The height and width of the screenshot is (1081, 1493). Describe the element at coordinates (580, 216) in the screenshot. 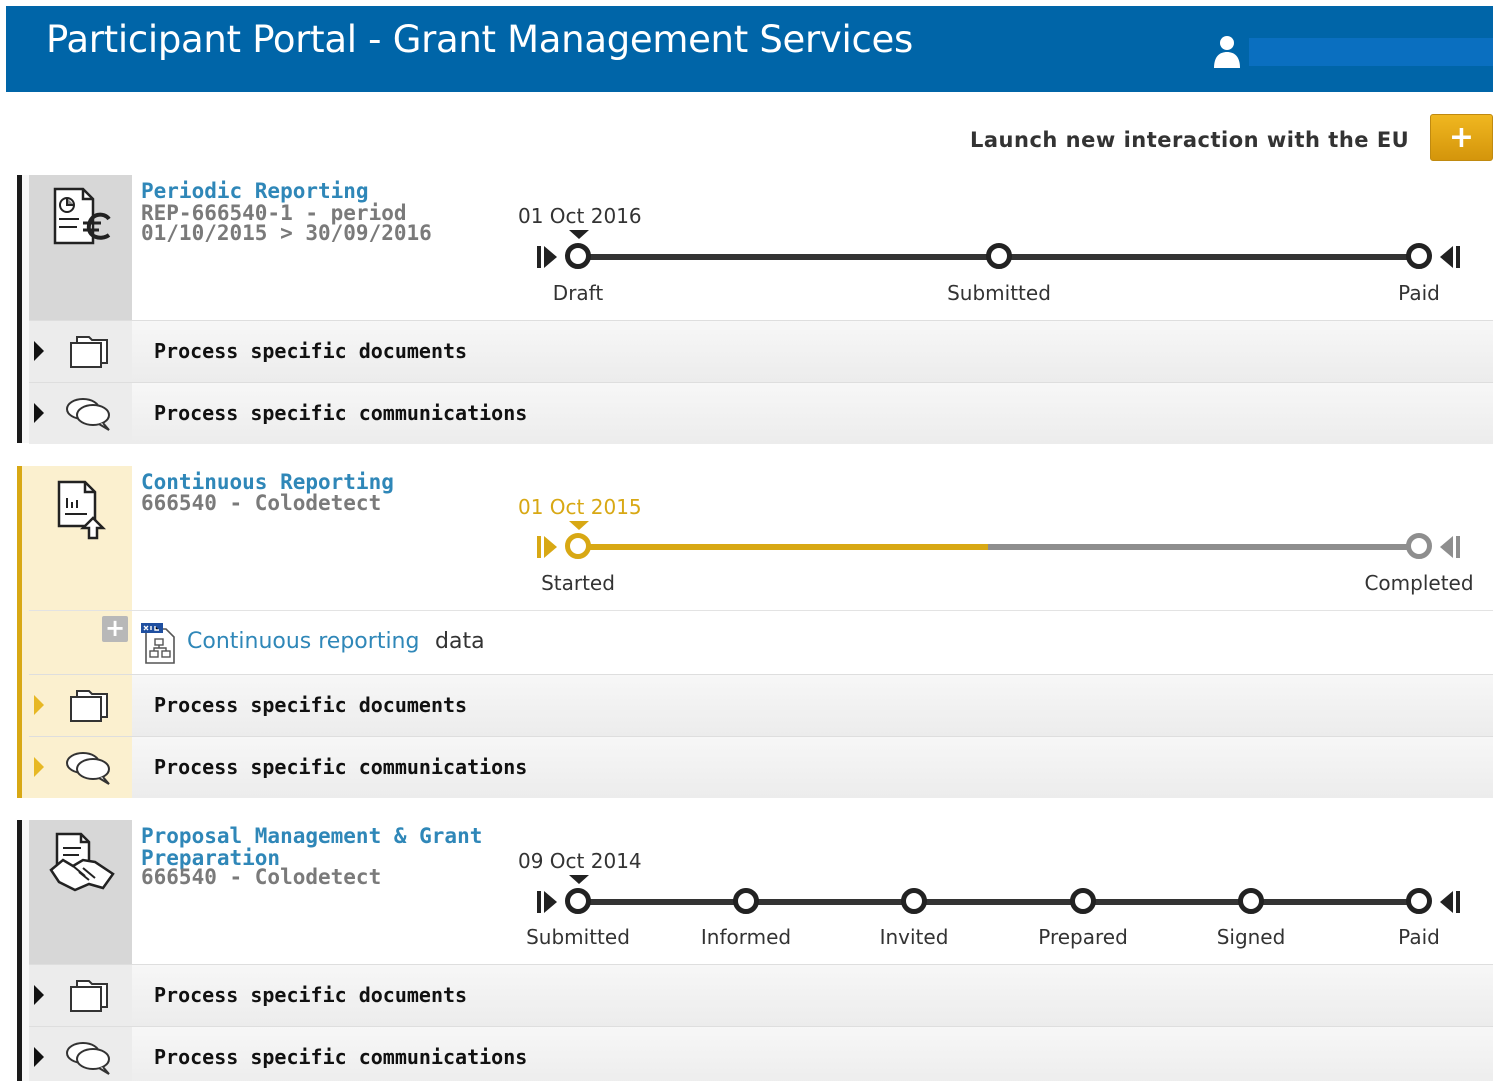

I see `timeline-date: 01 Oct 2016` at that location.